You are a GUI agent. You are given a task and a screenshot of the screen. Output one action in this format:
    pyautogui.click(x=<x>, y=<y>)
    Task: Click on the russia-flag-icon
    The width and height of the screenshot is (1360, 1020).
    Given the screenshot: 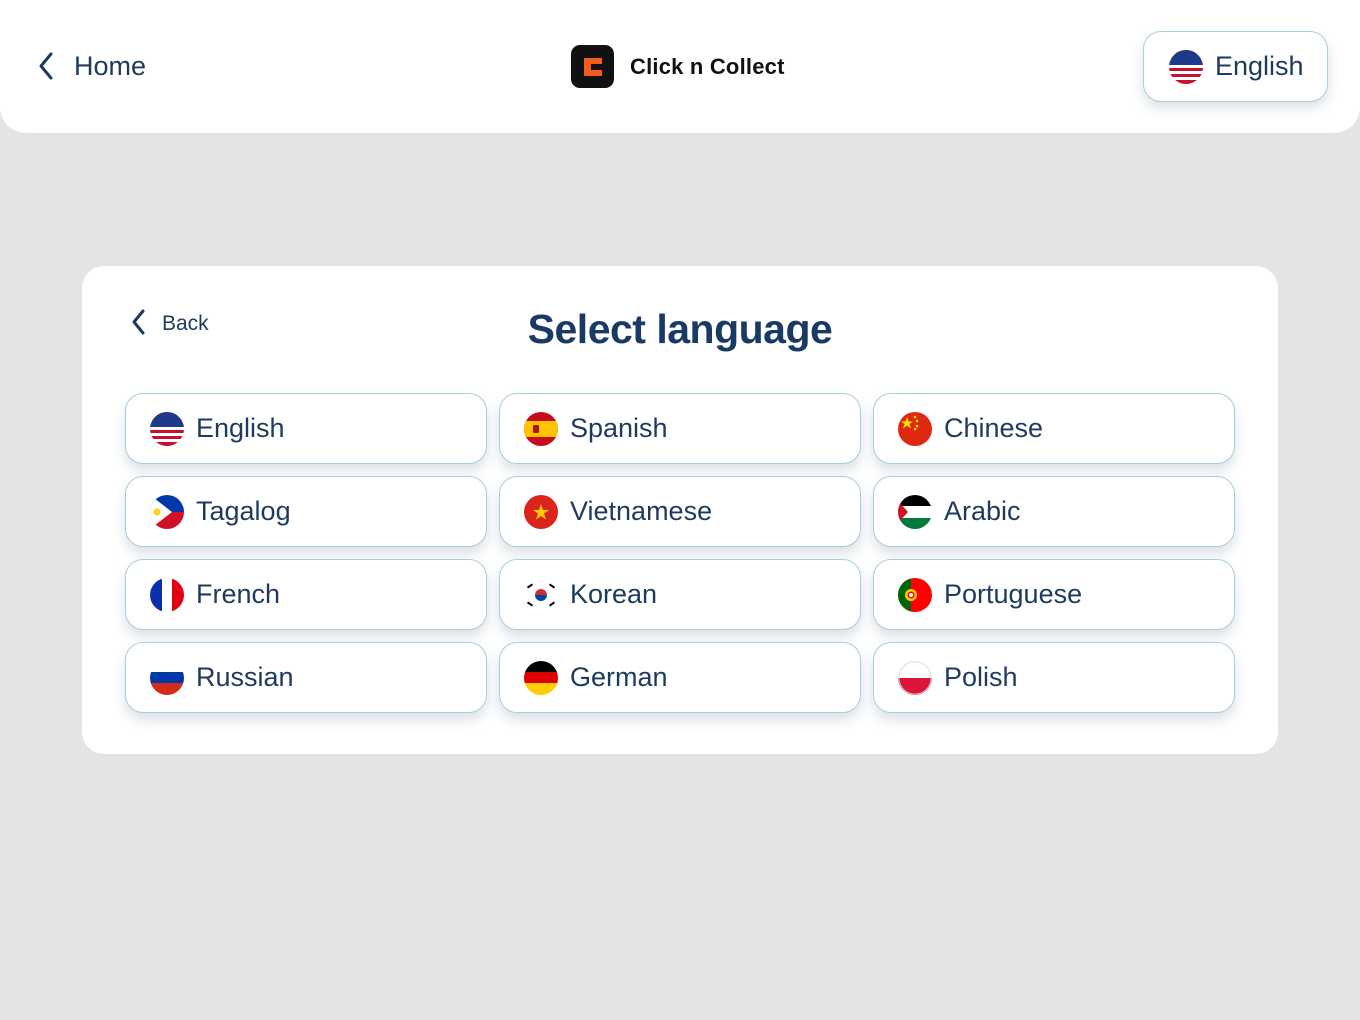 What is the action you would take?
    pyautogui.click(x=167, y=677)
    